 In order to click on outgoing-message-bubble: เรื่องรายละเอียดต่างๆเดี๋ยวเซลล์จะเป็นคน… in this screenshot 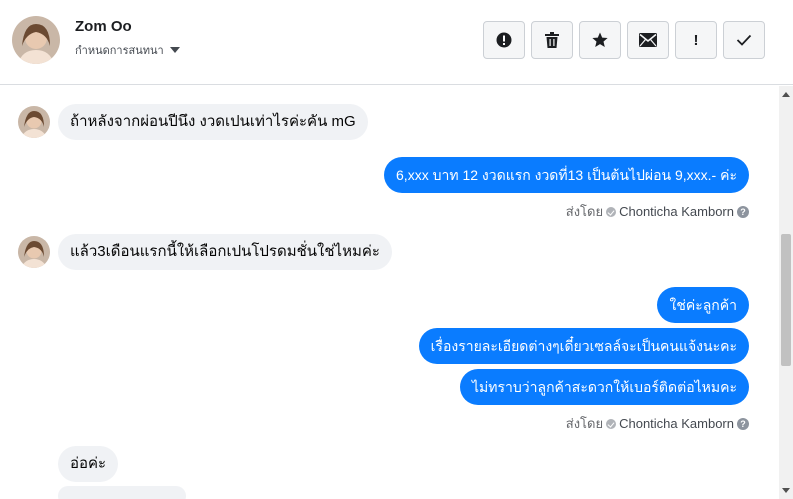, I will do `click(583, 346)`.